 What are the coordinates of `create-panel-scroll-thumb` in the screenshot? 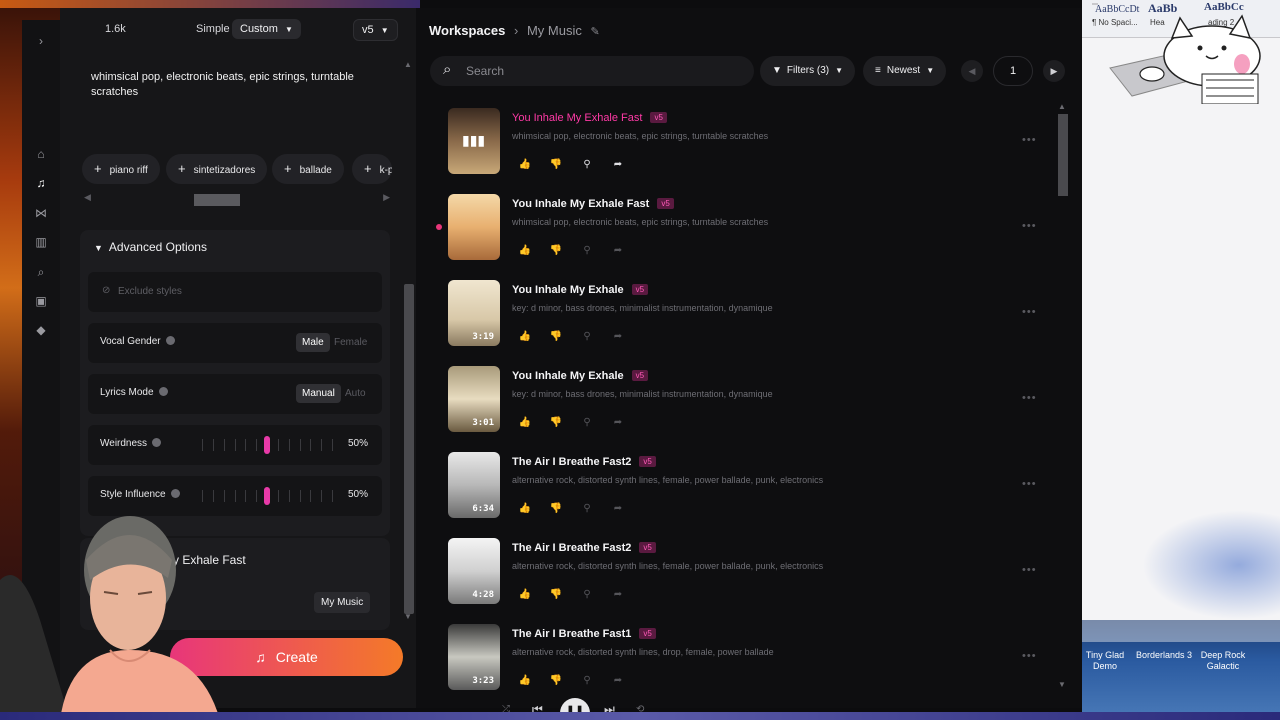 It's located at (409, 449).